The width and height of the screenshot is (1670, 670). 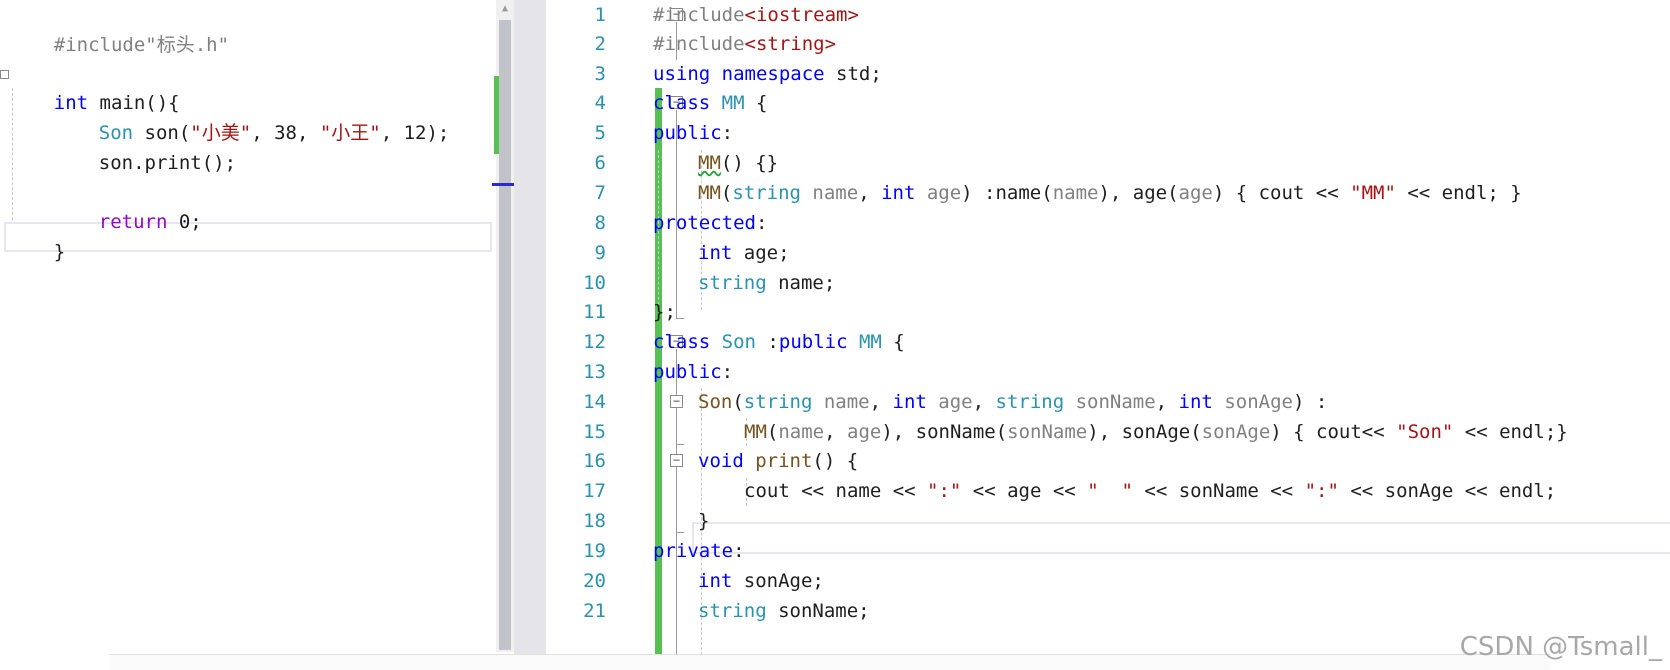 I want to click on line-number: 14, so click(x=566, y=402).